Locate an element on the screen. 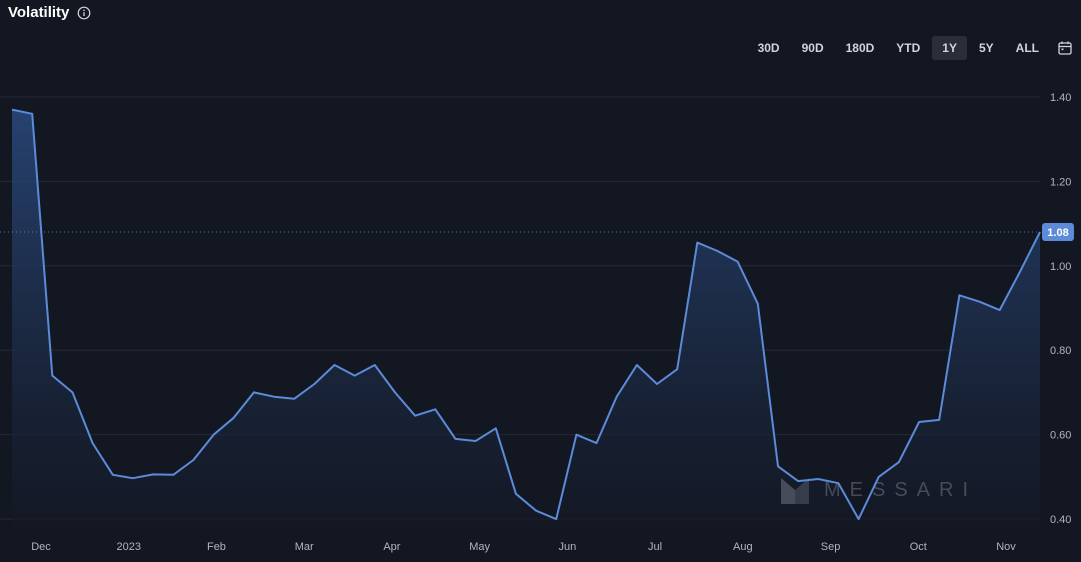  x-tick-label: Aug is located at coordinates (743, 547).